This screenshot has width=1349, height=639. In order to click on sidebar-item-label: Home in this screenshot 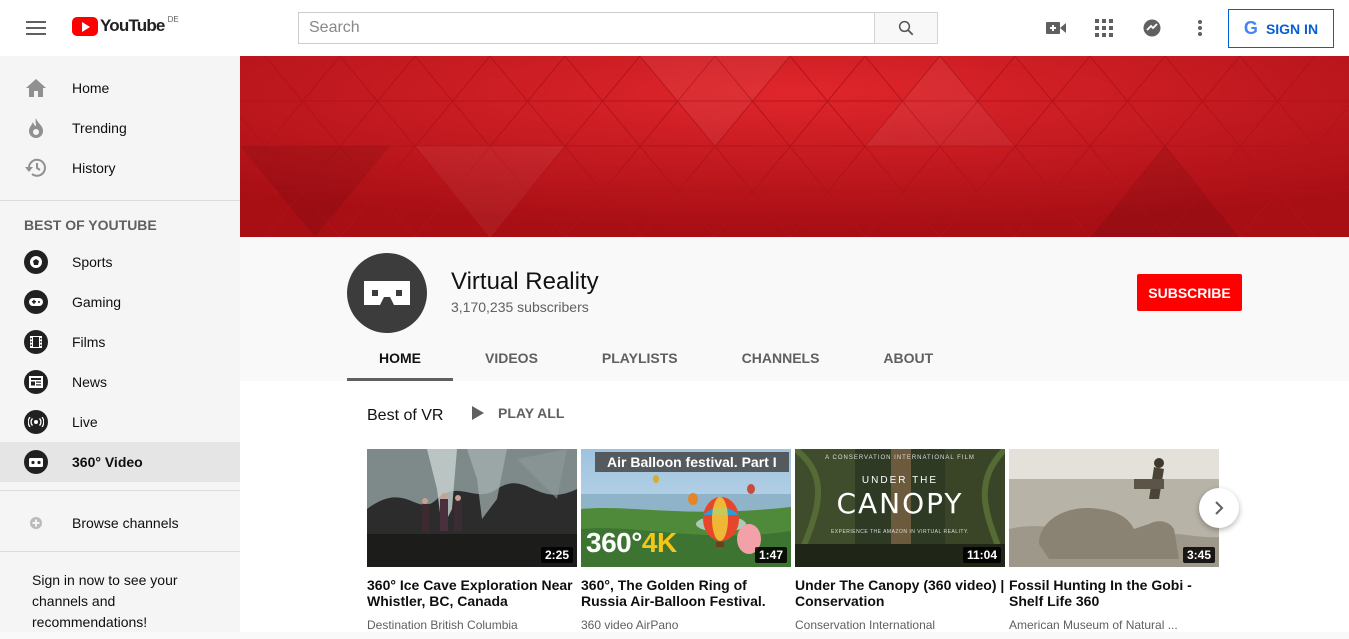, I will do `click(91, 88)`.